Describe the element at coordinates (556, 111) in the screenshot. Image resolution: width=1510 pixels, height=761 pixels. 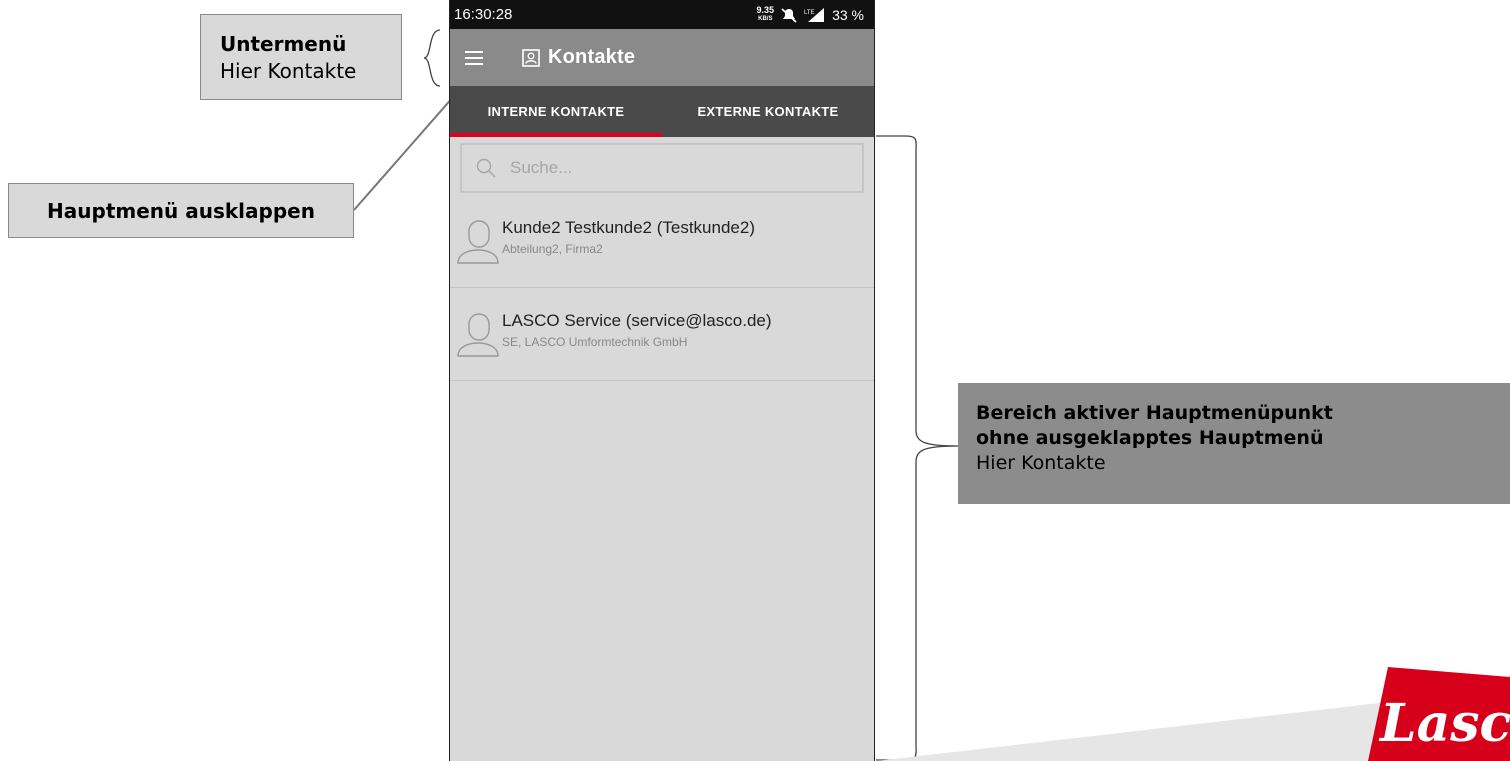
I see `tab-interne-kontakte: INTERNE KONTAKTE` at that location.